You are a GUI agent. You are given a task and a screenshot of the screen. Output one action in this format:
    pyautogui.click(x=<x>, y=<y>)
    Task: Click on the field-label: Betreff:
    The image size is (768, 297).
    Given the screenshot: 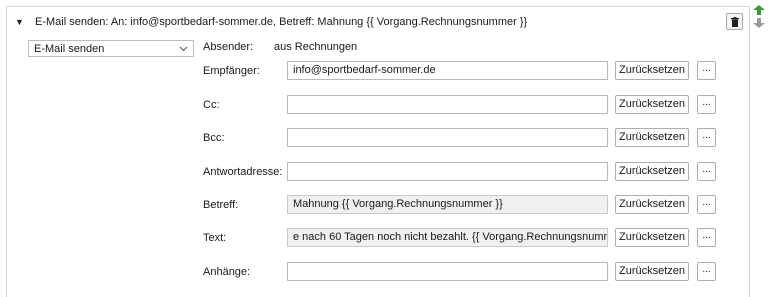 What is the action you would take?
    pyautogui.click(x=221, y=205)
    